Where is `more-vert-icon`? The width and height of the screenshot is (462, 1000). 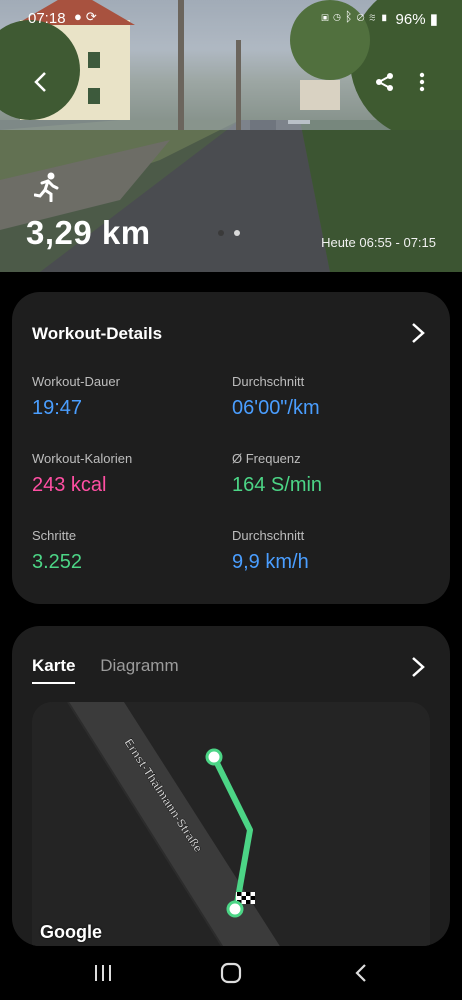 more-vert-icon is located at coordinates (422, 82).